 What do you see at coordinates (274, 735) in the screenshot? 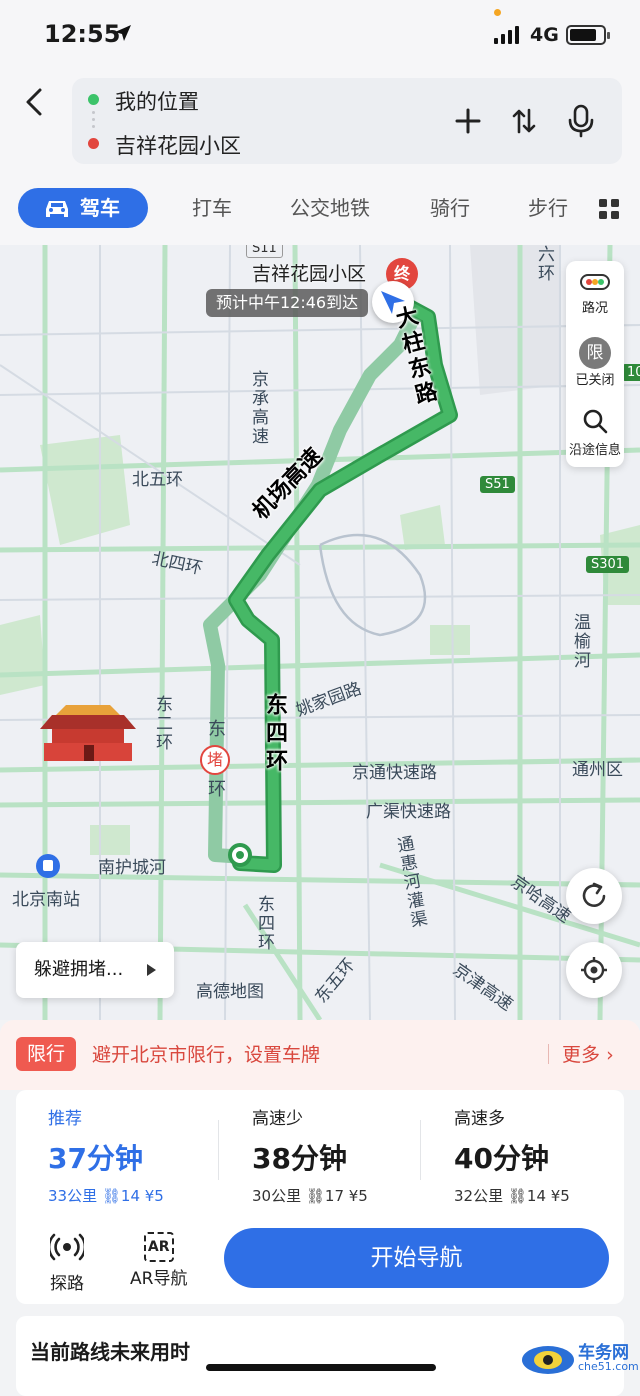
I see `route-label-east-4th-ring: 东四环` at bounding box center [274, 735].